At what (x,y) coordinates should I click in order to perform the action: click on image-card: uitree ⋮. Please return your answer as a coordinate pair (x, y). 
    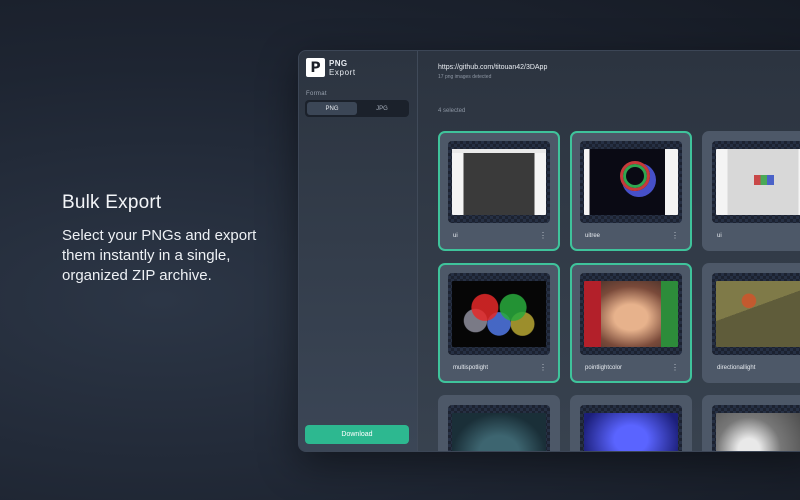
    Looking at the image, I should click on (631, 191).